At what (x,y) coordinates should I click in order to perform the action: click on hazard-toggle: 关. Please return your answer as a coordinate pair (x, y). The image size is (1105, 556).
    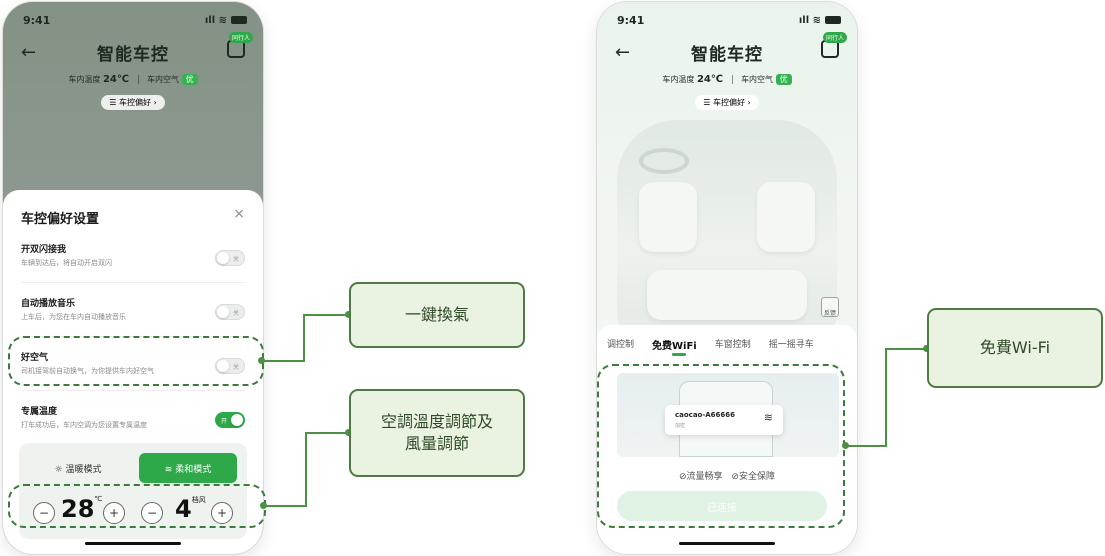
    Looking at the image, I should click on (230, 258).